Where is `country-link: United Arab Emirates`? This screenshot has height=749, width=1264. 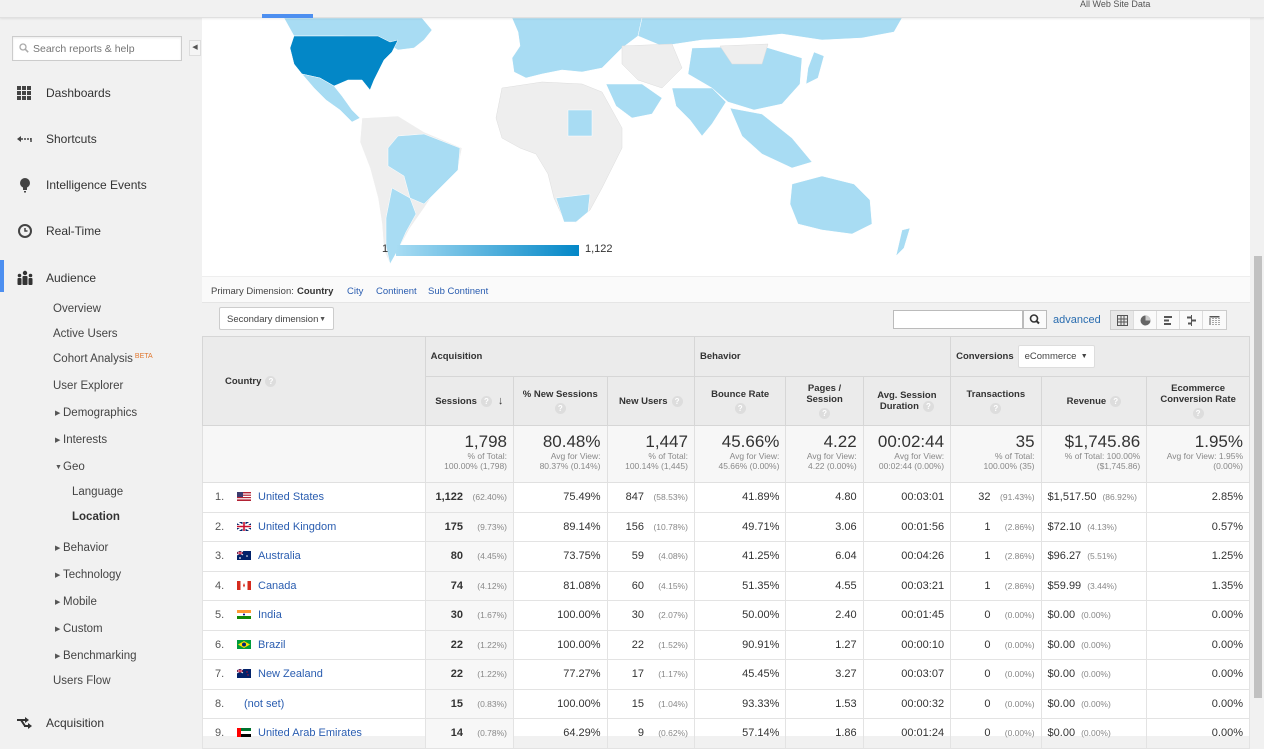
country-link: United Arab Emirates is located at coordinates (310, 733).